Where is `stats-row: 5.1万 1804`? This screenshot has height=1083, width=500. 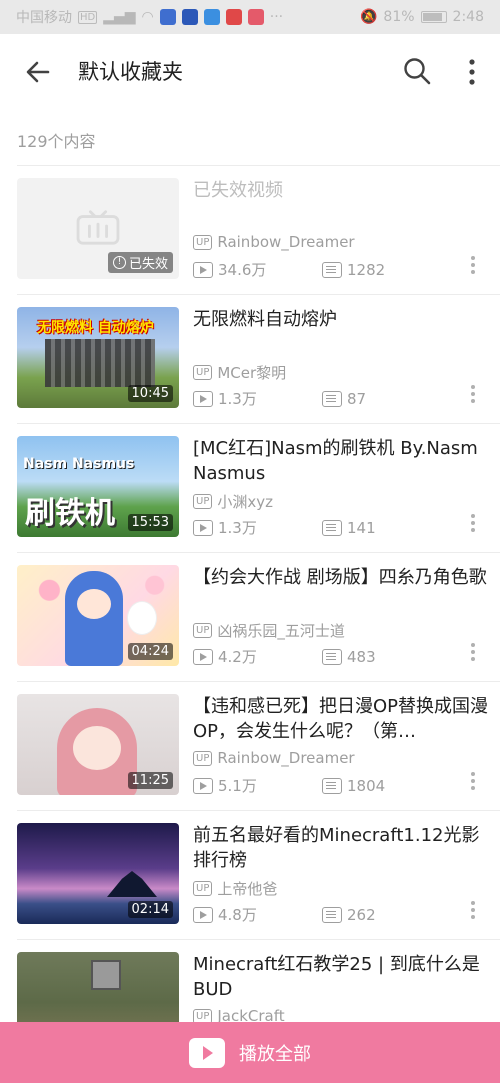 stats-row: 5.1万 1804 is located at coordinates (289, 785).